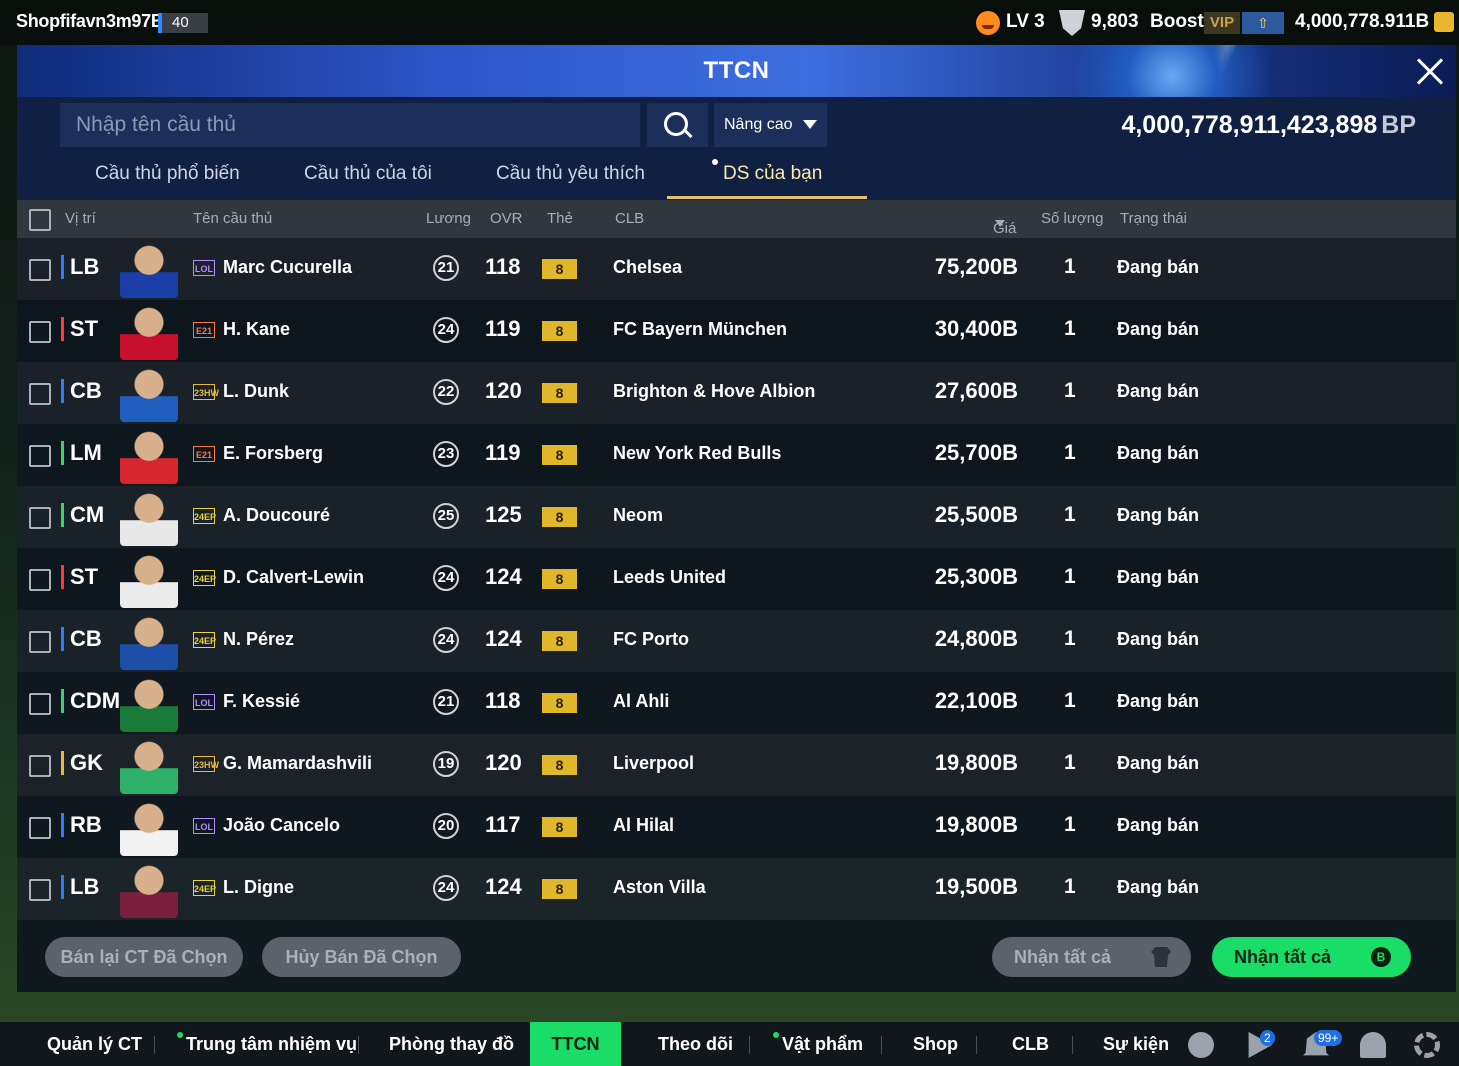 The width and height of the screenshot is (1459, 1066). I want to click on tab-your-list: DS của bạn, so click(772, 174).